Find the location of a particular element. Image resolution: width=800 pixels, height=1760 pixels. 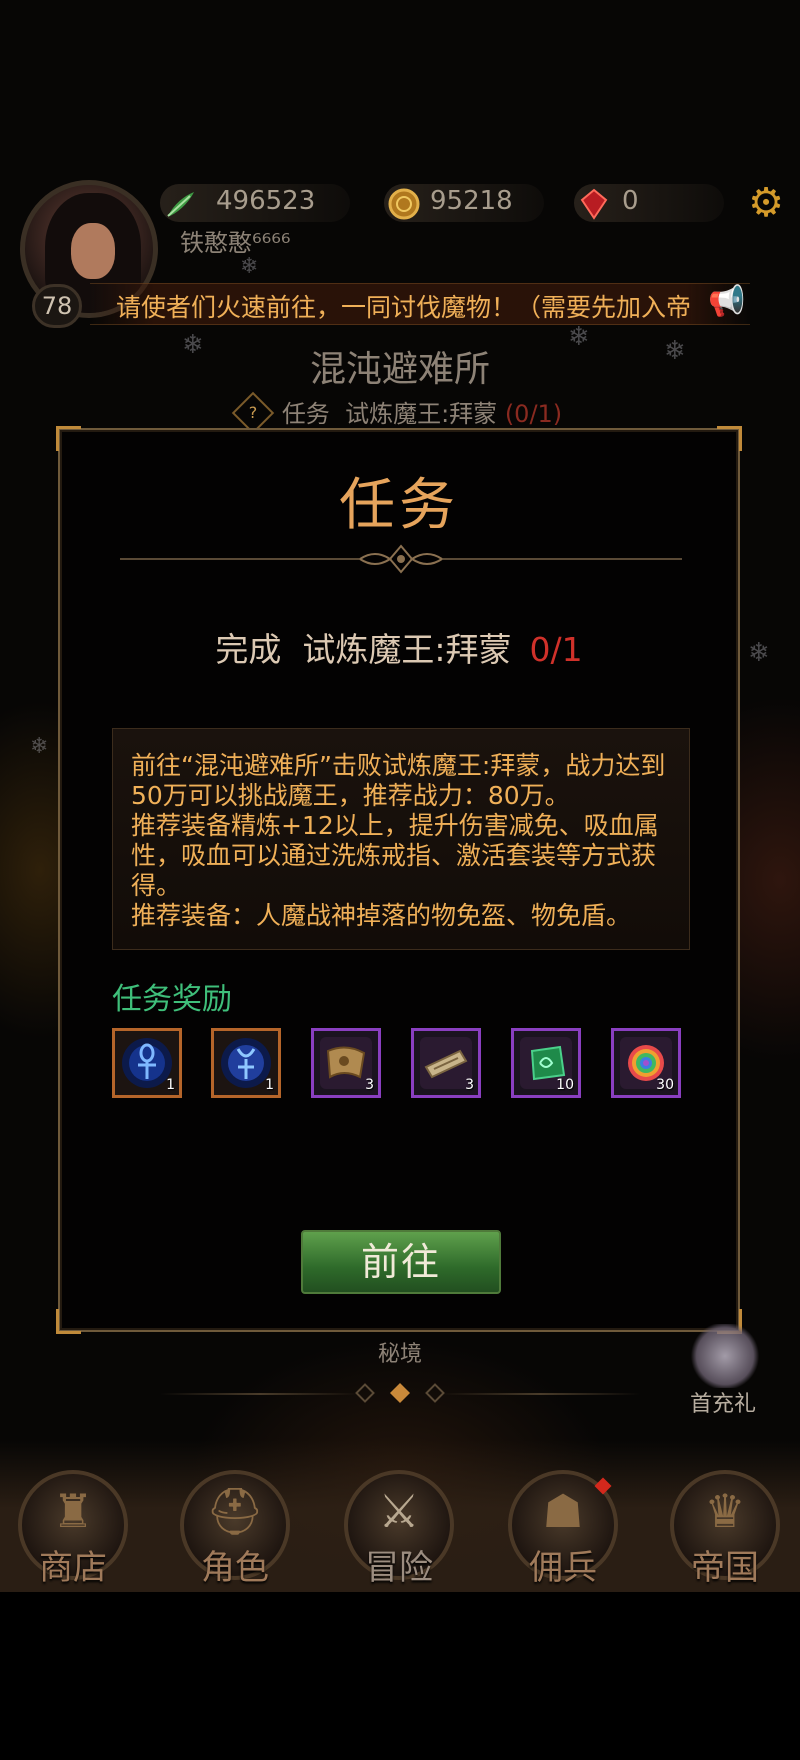

nav-adventure: ⚔ 冒险 is located at coordinates (399, 1529).